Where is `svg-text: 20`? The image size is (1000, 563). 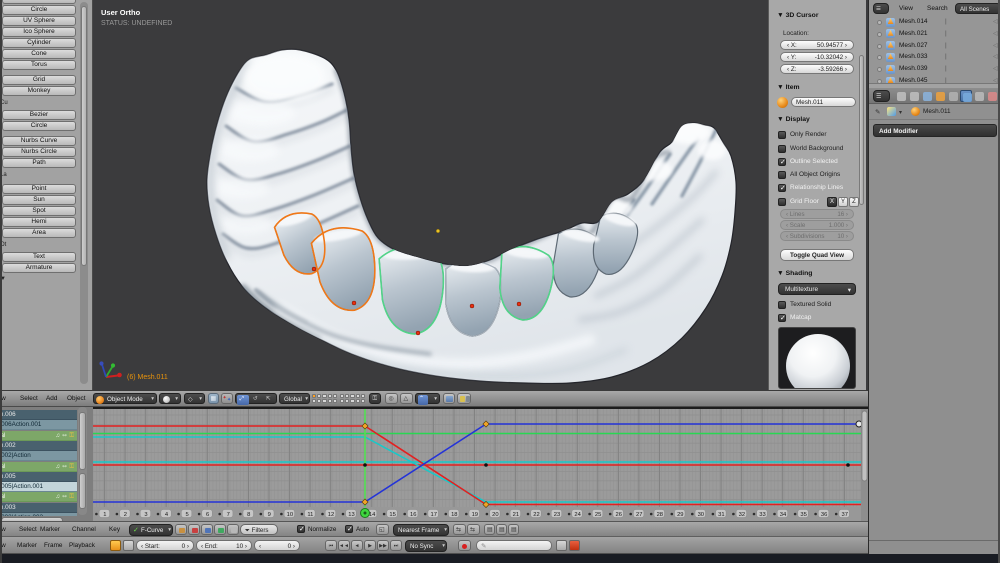 svg-text: 20 is located at coordinates (495, 515).